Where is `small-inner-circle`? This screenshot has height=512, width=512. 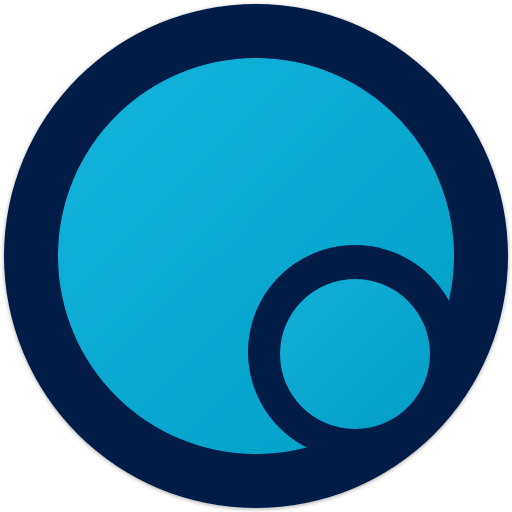 small-inner-circle is located at coordinates (355, 354).